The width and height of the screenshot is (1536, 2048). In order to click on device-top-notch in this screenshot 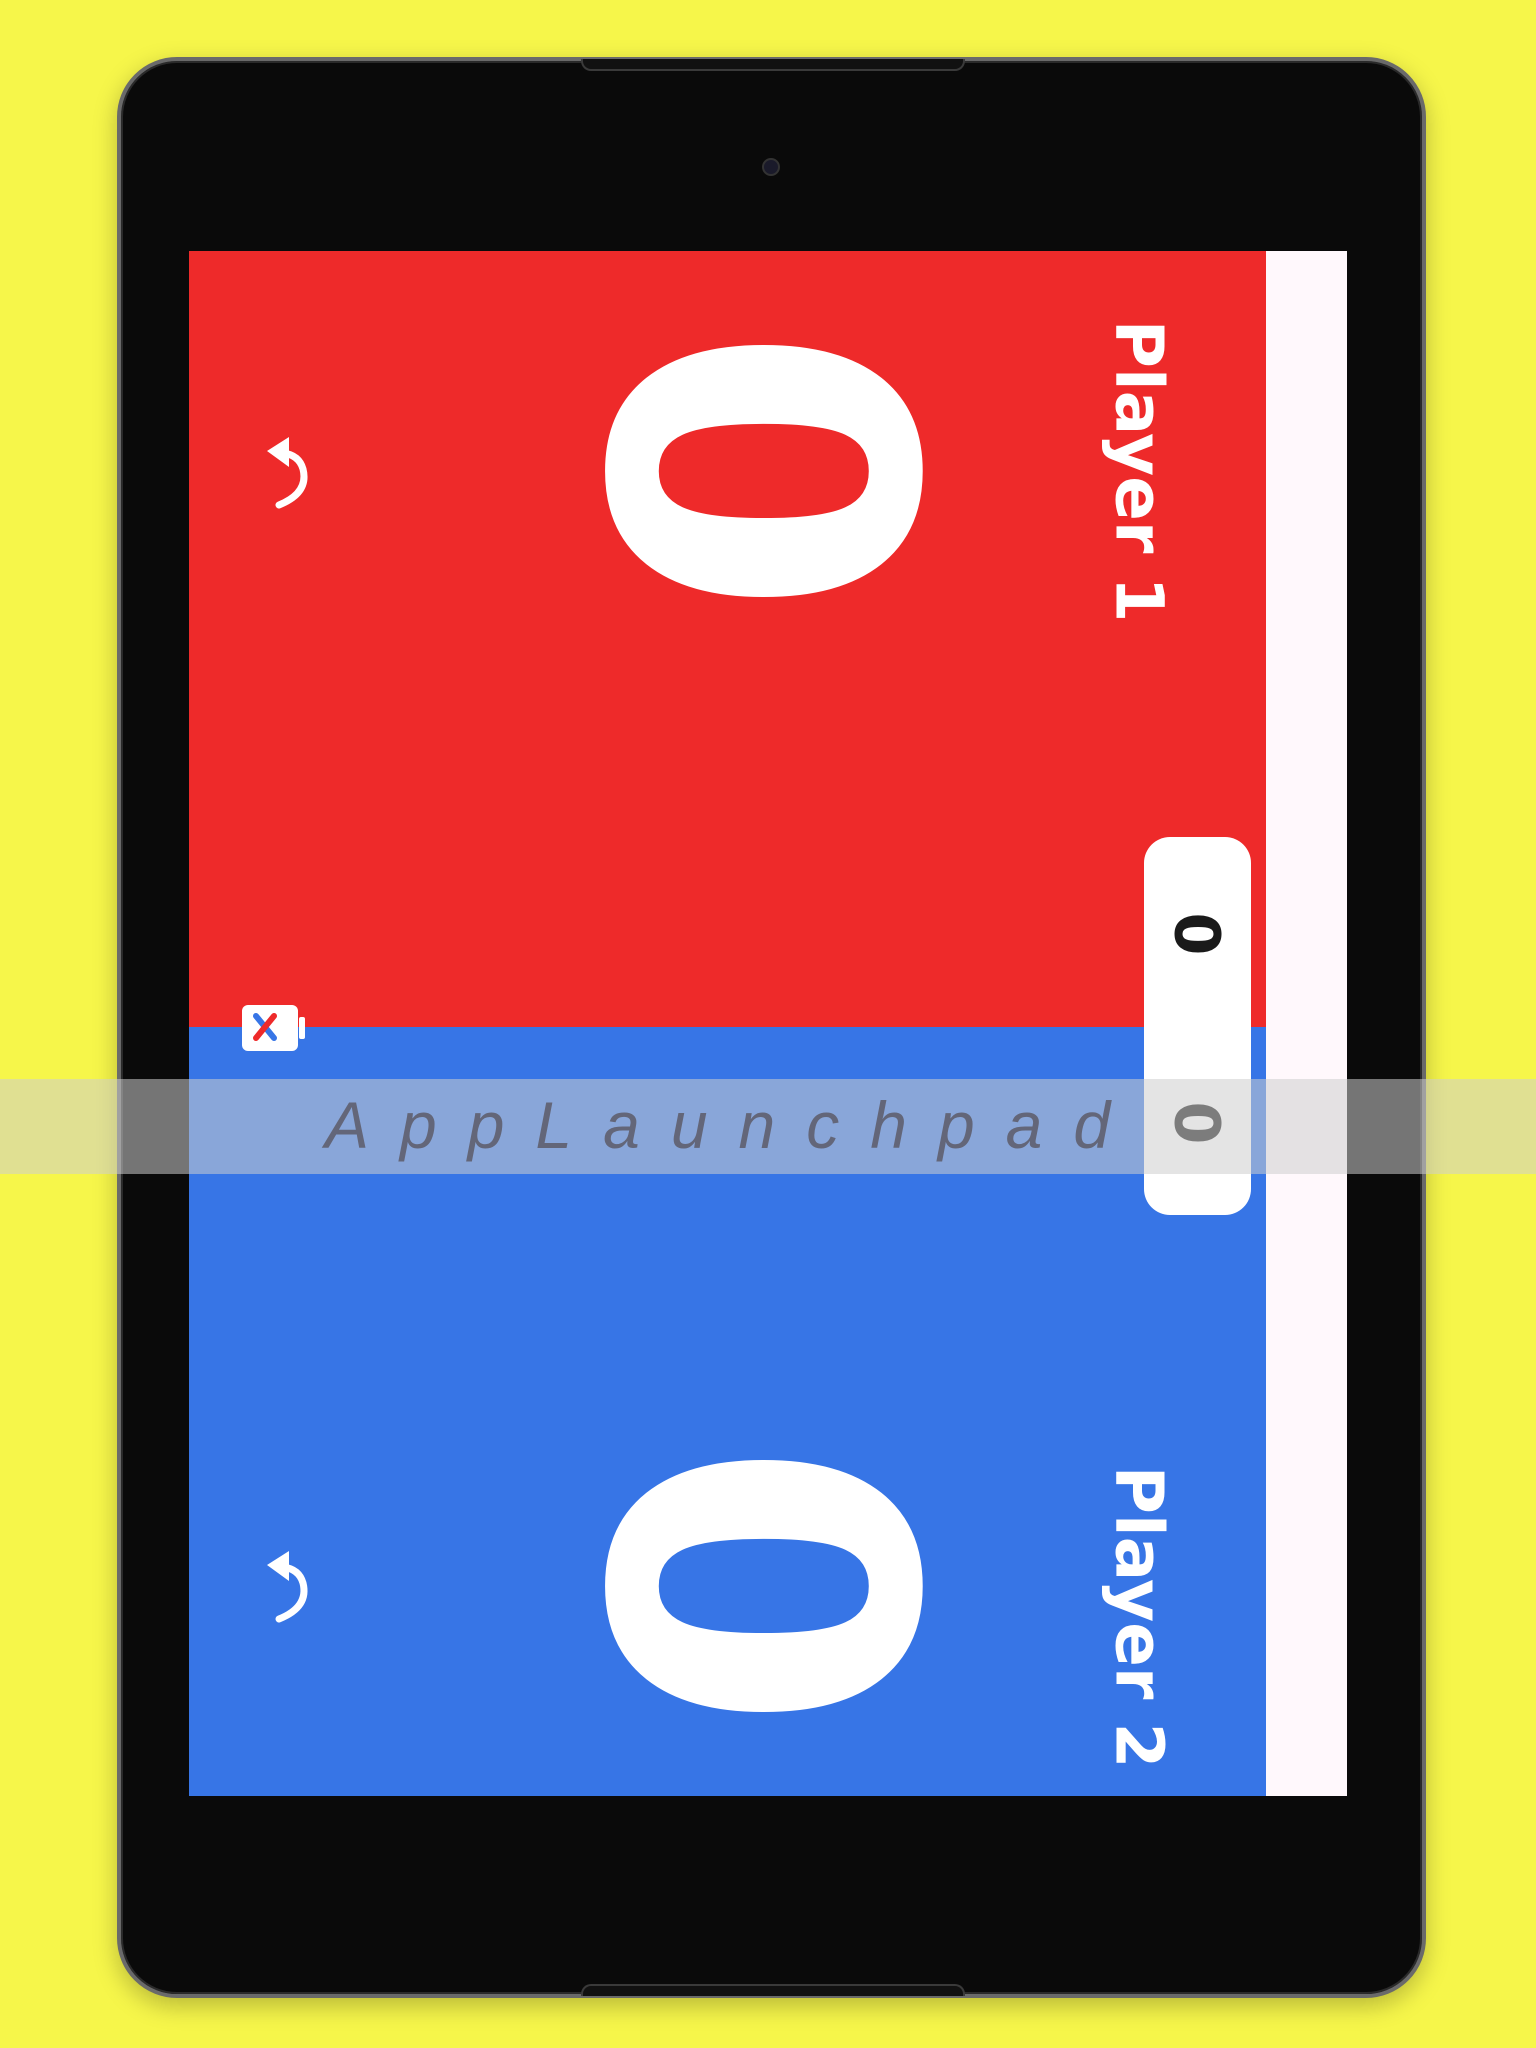, I will do `click(773, 65)`.